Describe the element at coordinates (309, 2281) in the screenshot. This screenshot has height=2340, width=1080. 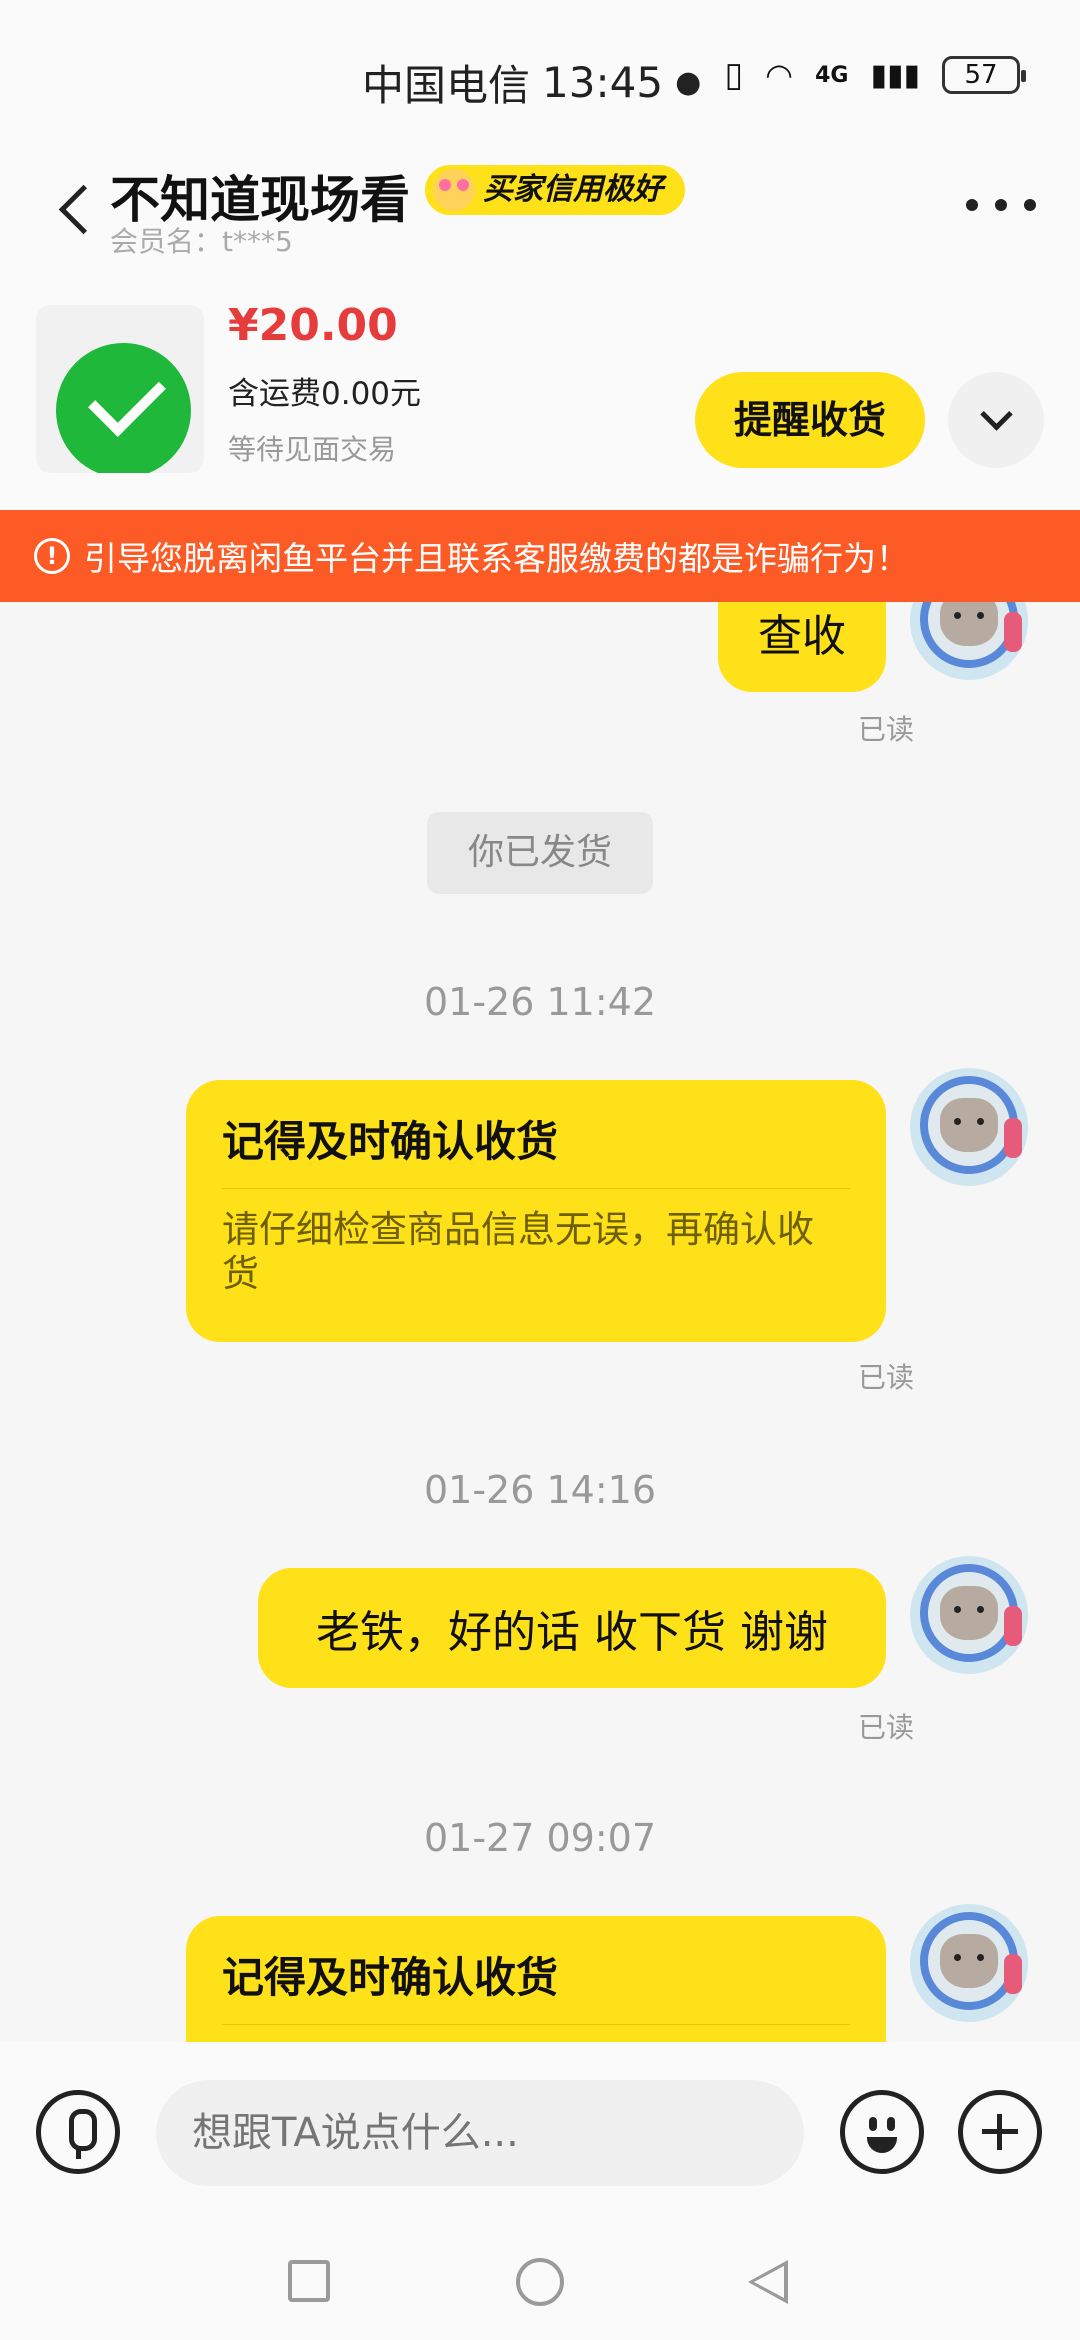
I see `recent-apps-icon` at that location.